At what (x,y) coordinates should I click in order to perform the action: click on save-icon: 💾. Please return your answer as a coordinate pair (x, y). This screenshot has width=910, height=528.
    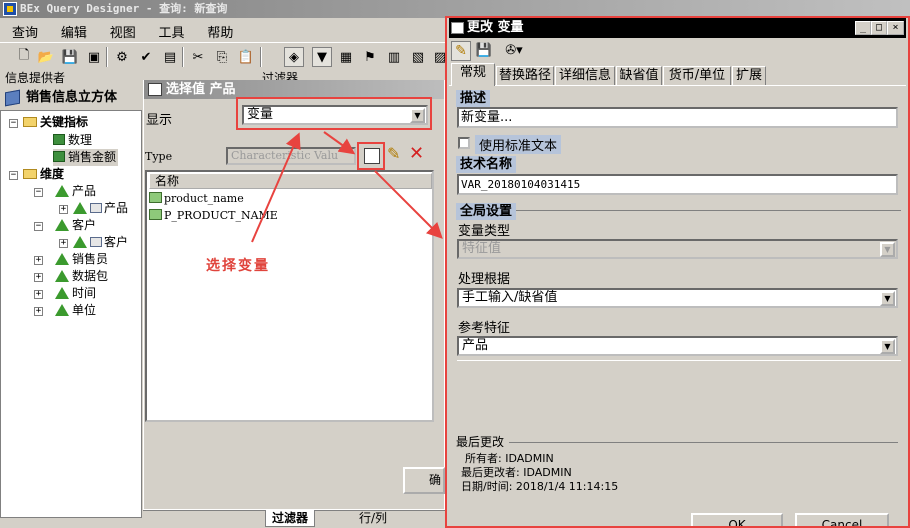
    Looking at the image, I should click on (484, 51).